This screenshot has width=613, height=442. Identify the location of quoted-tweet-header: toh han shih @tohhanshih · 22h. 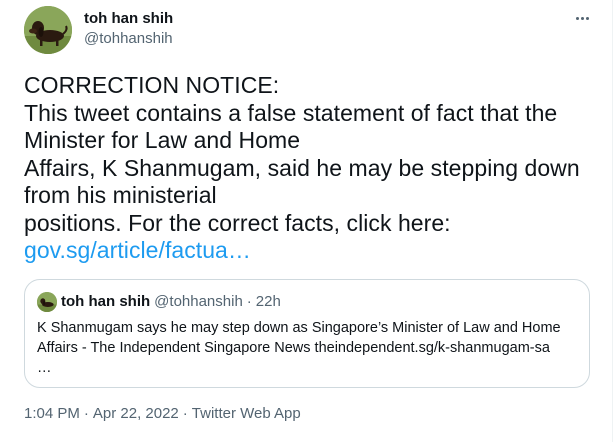
(307, 302).